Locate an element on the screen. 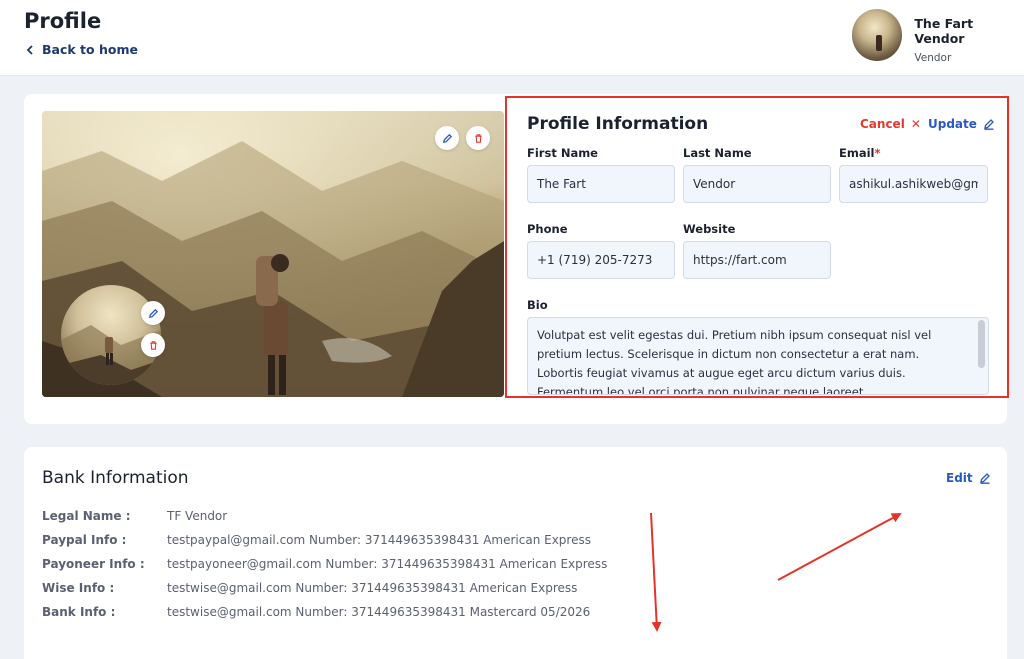  page-title: Profile is located at coordinates (63, 21).